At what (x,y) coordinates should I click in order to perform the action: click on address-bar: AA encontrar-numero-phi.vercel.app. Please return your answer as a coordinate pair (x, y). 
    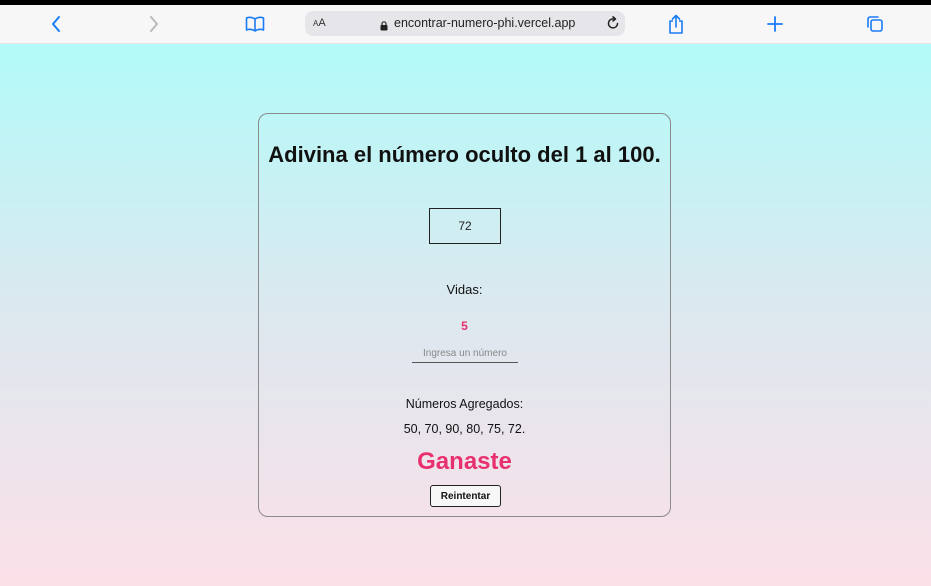
    Looking at the image, I should click on (465, 23).